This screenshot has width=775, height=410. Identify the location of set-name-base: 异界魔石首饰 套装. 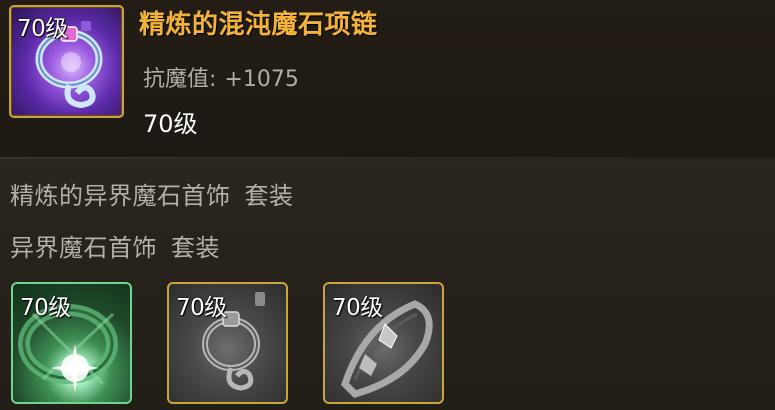
(115, 245).